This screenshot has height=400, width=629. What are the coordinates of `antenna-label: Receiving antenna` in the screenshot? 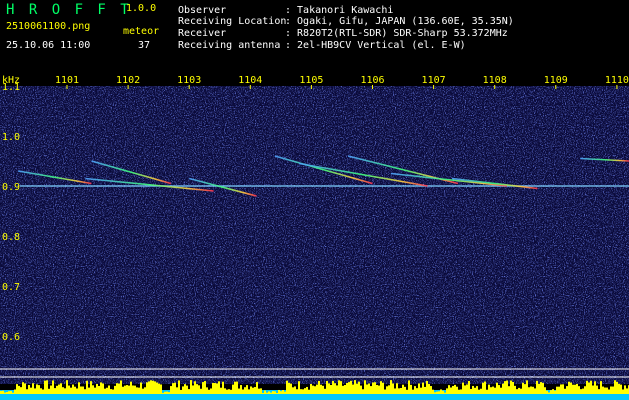 It's located at (229, 45).